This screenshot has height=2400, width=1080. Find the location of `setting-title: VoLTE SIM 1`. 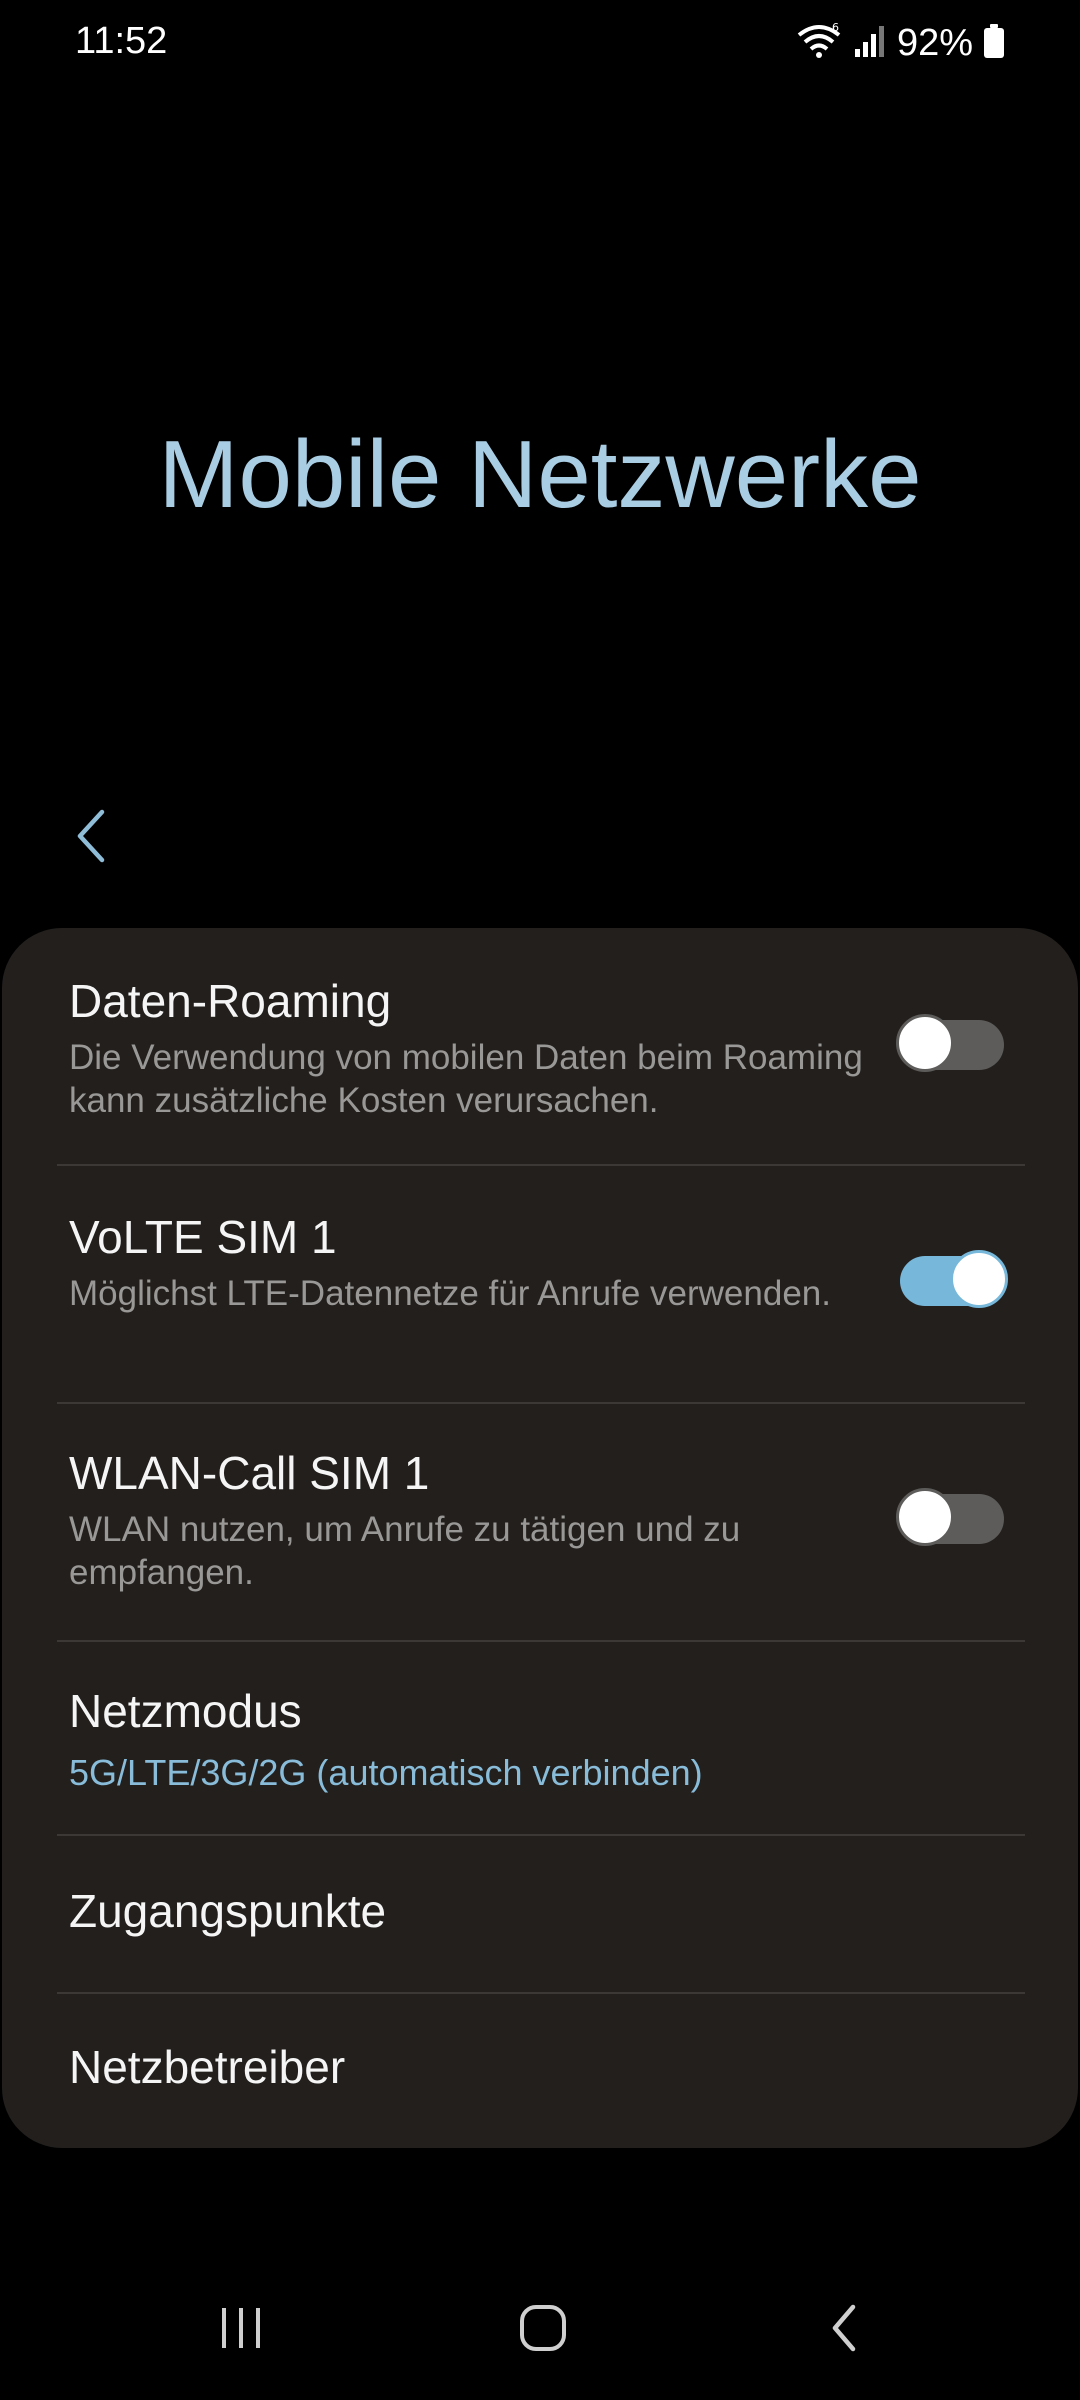

setting-title: VoLTE SIM 1 is located at coordinates (203, 1237).